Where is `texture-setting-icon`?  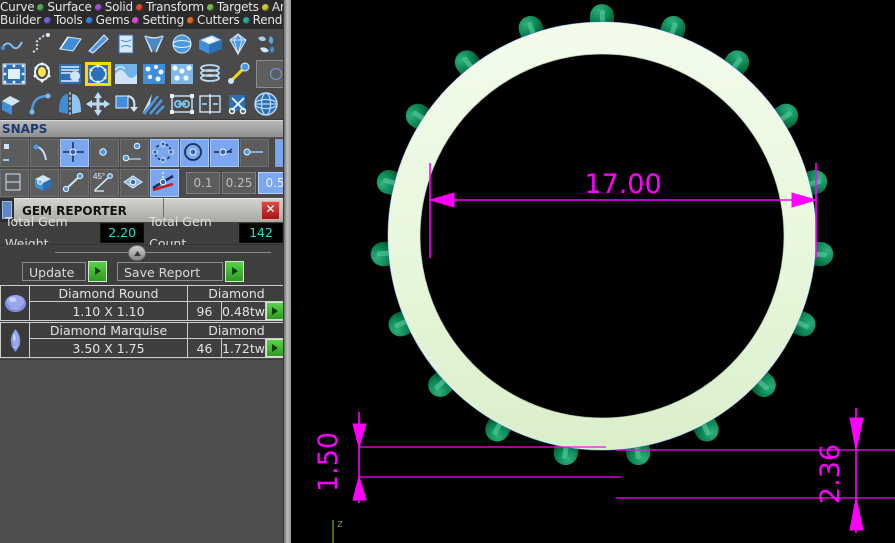 texture-setting-icon is located at coordinates (154, 74).